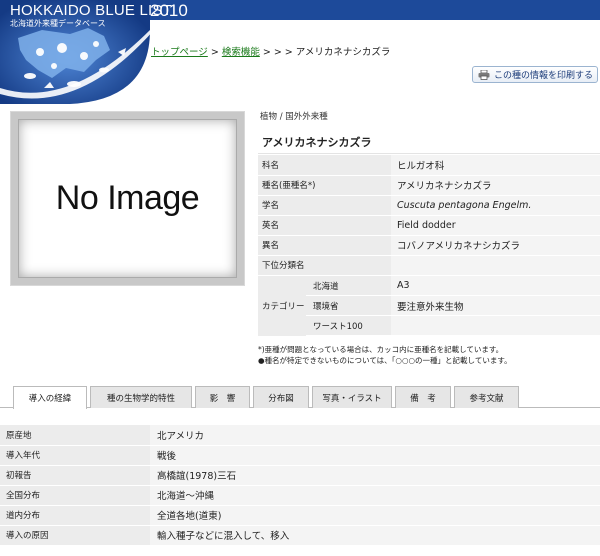  I want to click on field-value, so click(495, 265).